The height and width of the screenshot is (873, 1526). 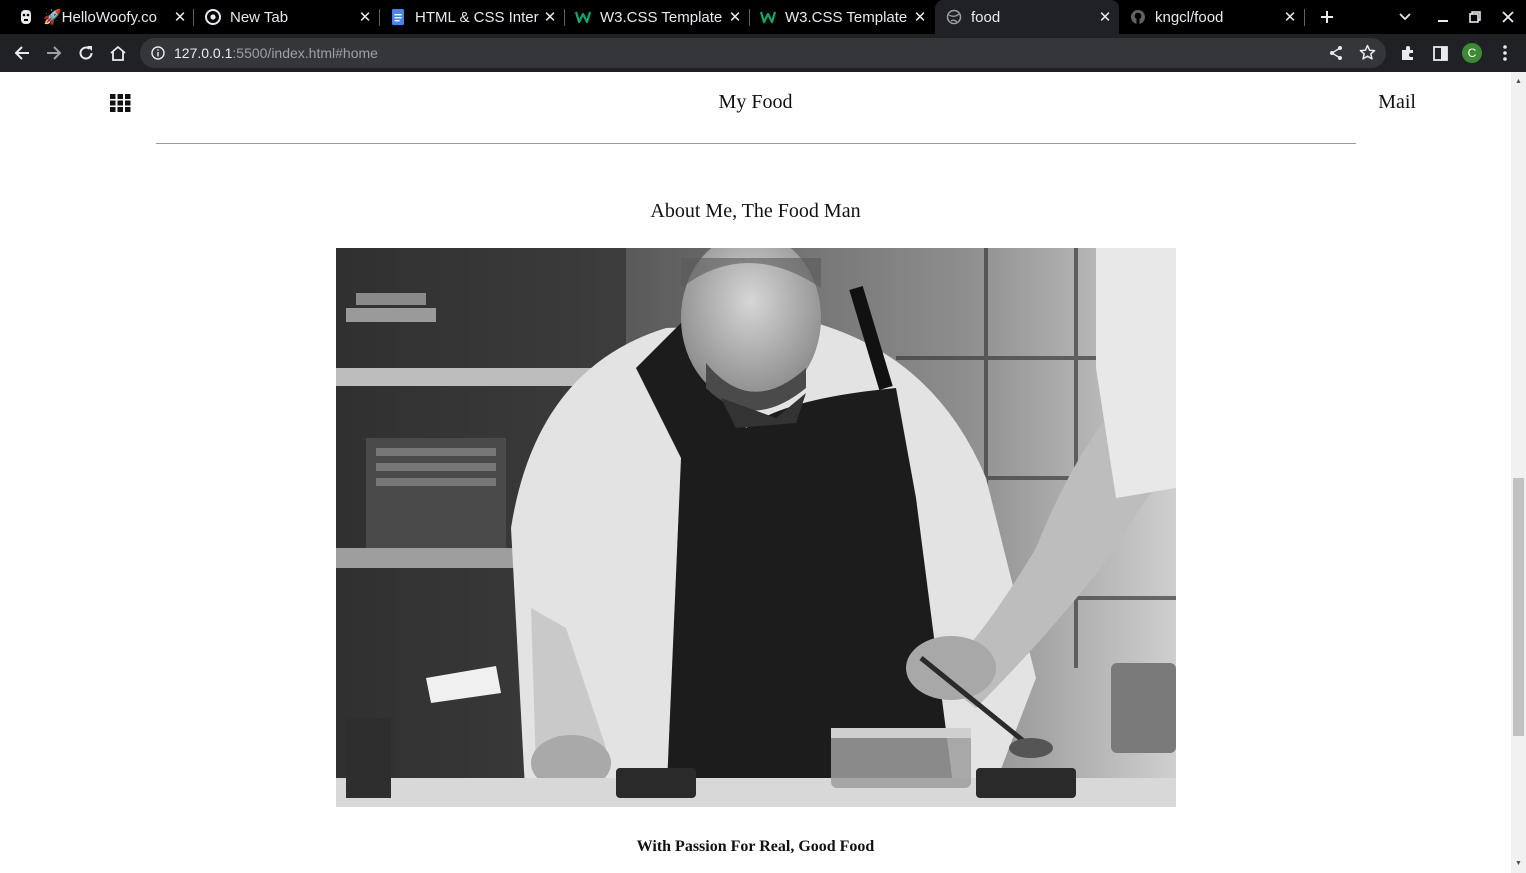 I want to click on reload-icon, so click(x=86, y=53).